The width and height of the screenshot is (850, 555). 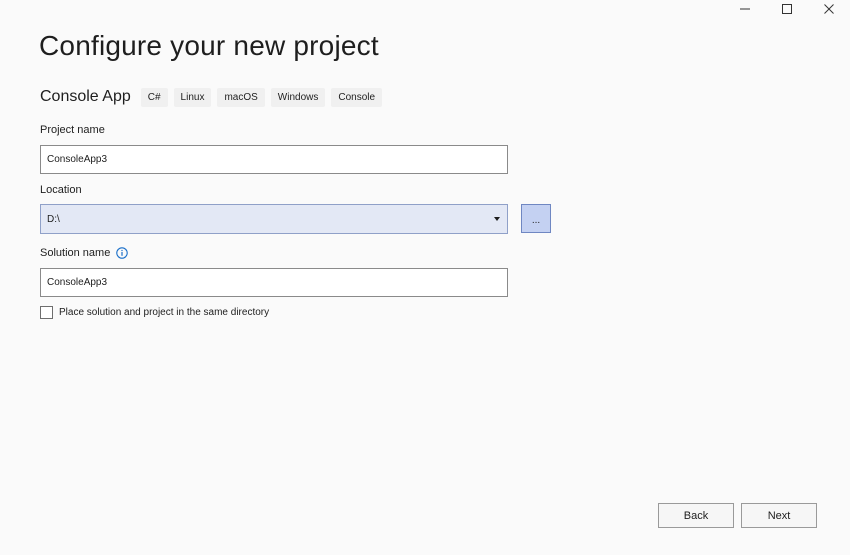 I want to click on page-title: Configure your new project, so click(x=209, y=45).